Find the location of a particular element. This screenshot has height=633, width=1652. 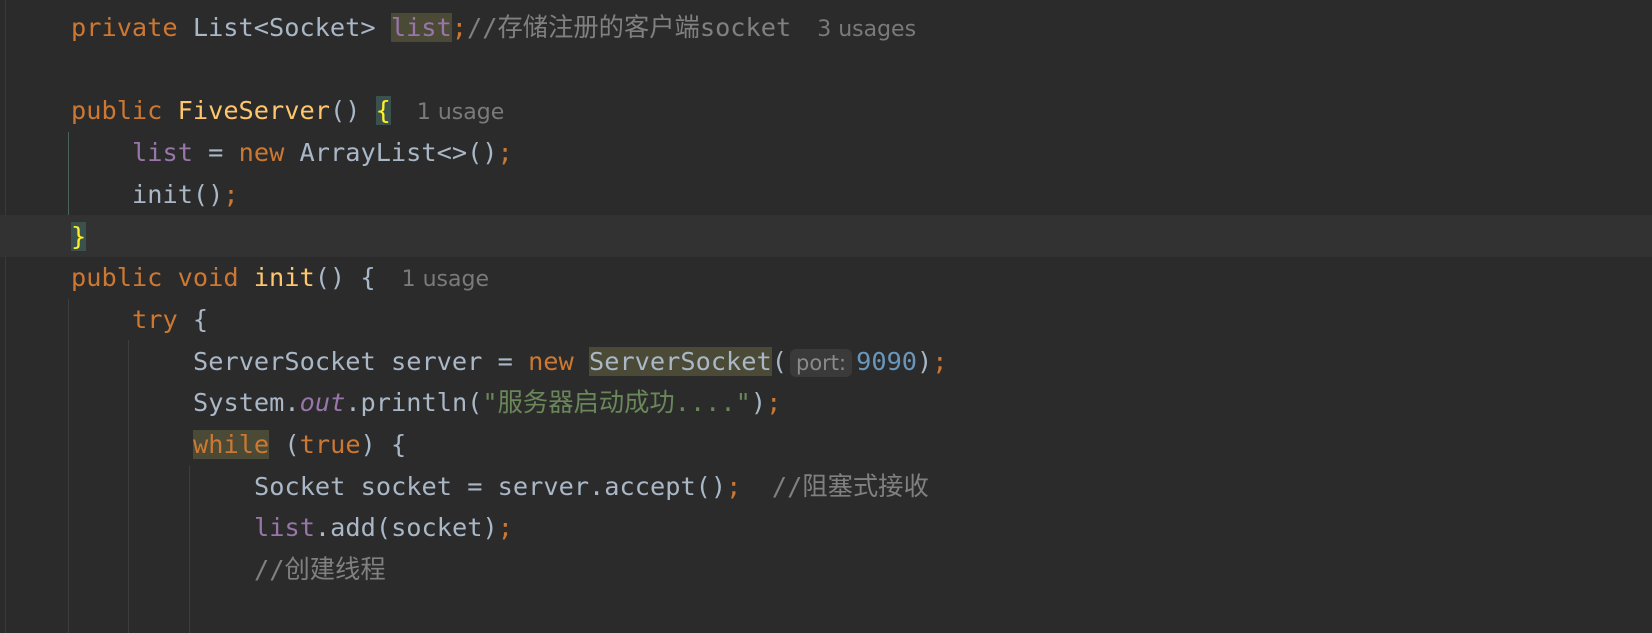

code-token: private is located at coordinates (132, 27).